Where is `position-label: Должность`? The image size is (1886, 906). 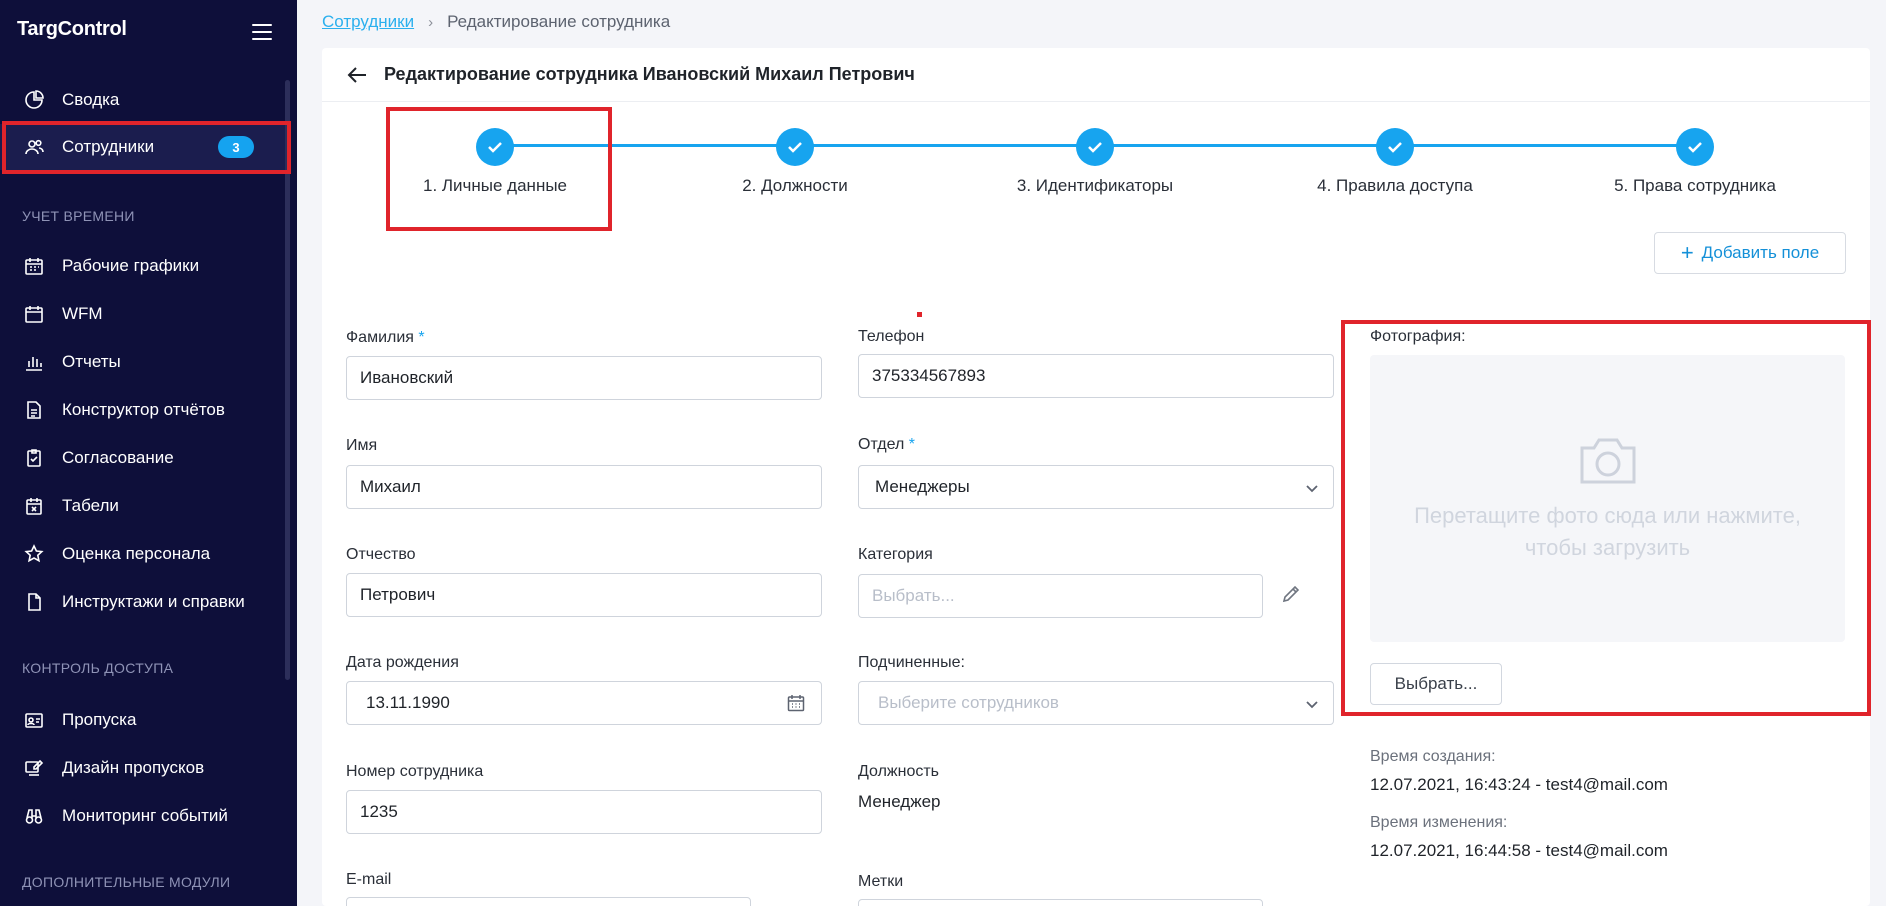
position-label: Должность is located at coordinates (898, 771).